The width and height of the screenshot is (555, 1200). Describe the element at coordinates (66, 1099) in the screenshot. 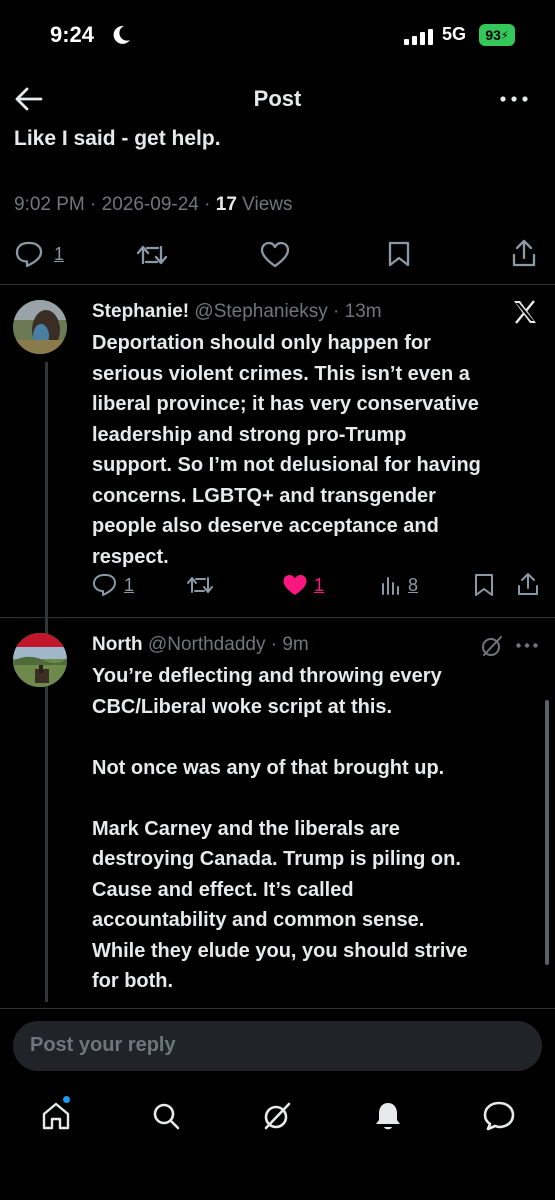

I see `notification-dot` at that location.